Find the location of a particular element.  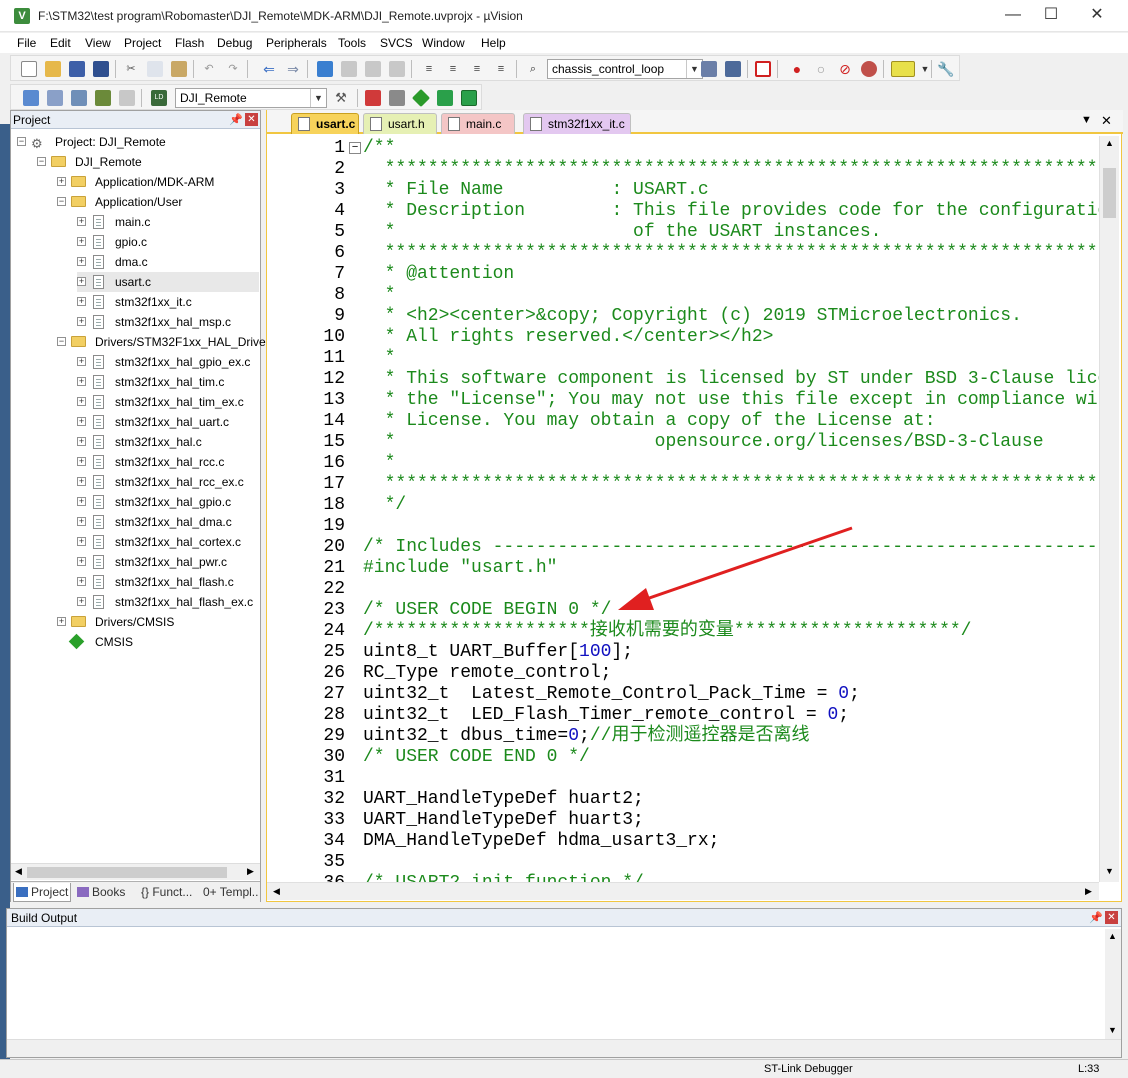

unindent-icon: ≡ is located at coordinates (453, 69).